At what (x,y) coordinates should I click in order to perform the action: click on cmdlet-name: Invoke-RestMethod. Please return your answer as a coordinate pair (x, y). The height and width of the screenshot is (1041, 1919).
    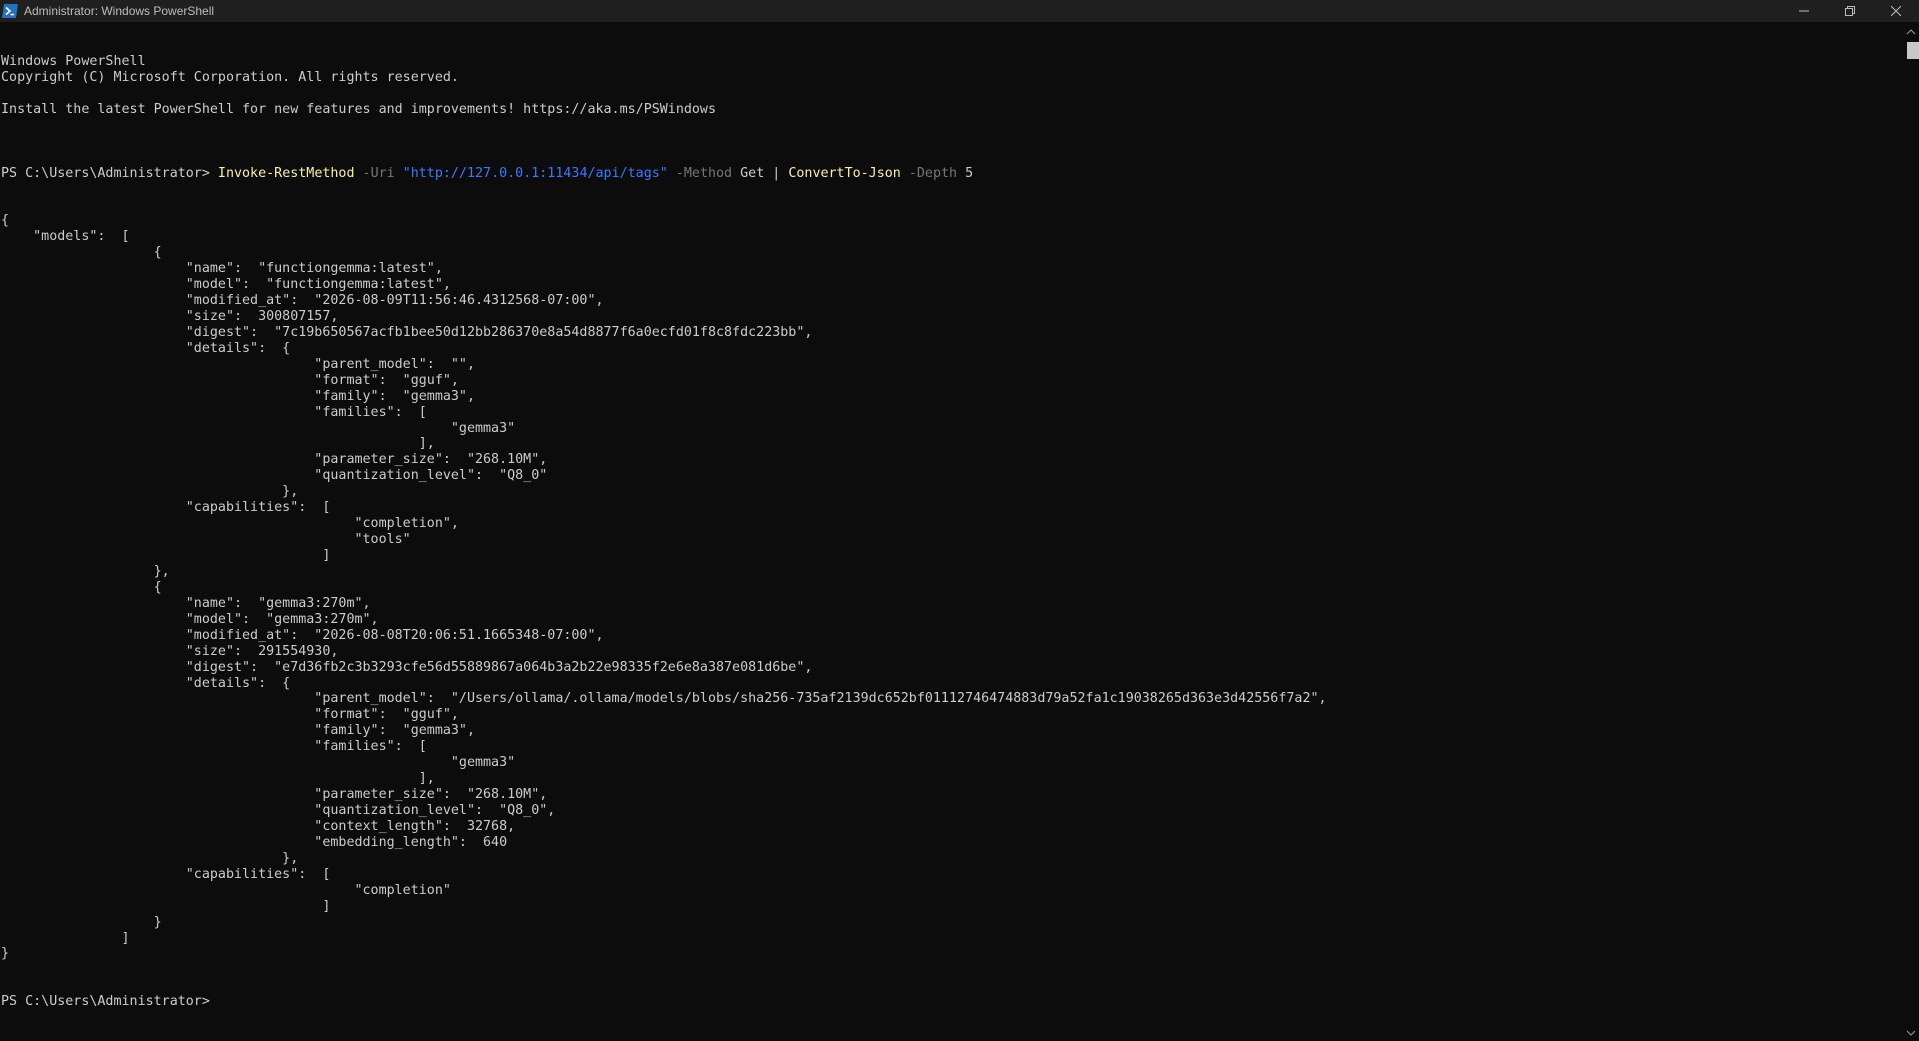
    Looking at the image, I should click on (286, 173).